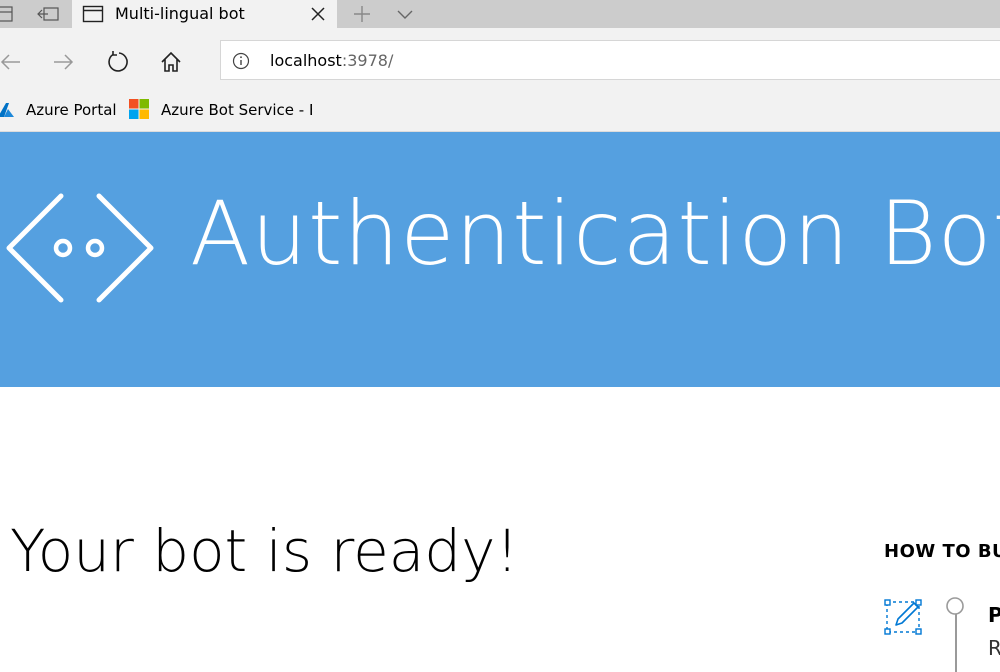 The width and height of the screenshot is (1000, 672). Describe the element at coordinates (64, 62) in the screenshot. I see `forward-icon` at that location.